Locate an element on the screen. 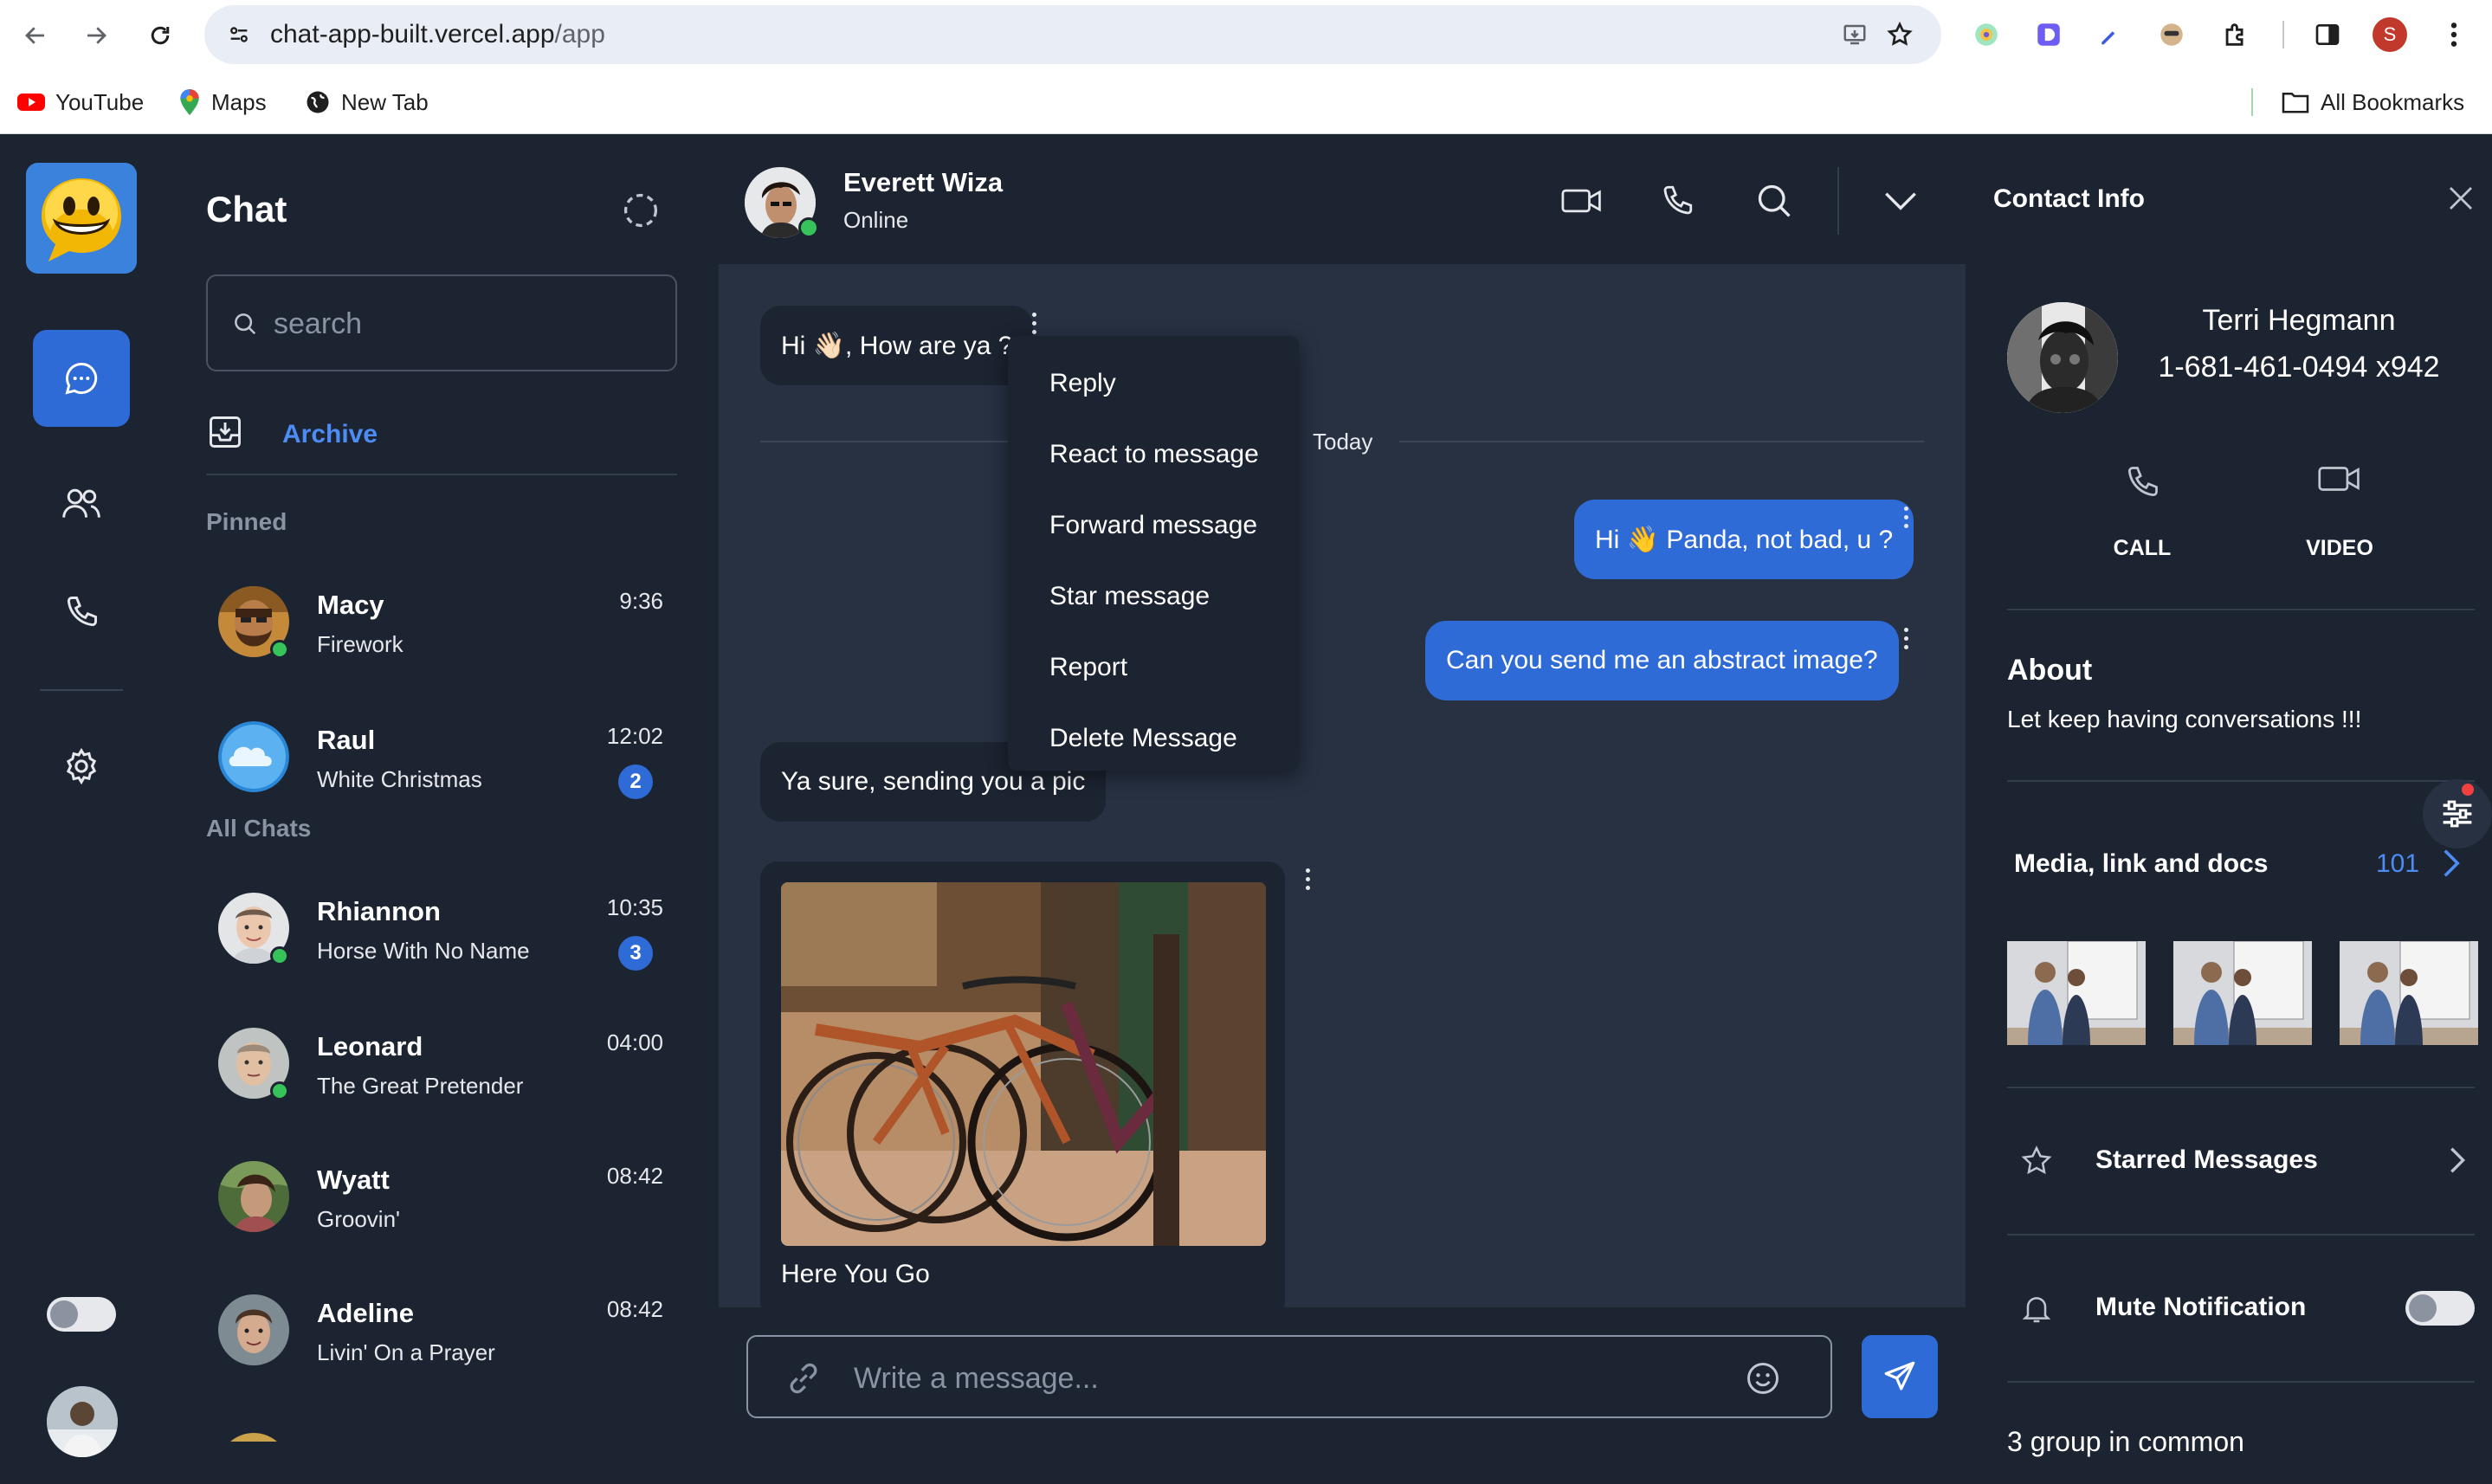 Image resolution: width=2492 pixels, height=1484 pixels. send-button is located at coordinates (1900, 1376).